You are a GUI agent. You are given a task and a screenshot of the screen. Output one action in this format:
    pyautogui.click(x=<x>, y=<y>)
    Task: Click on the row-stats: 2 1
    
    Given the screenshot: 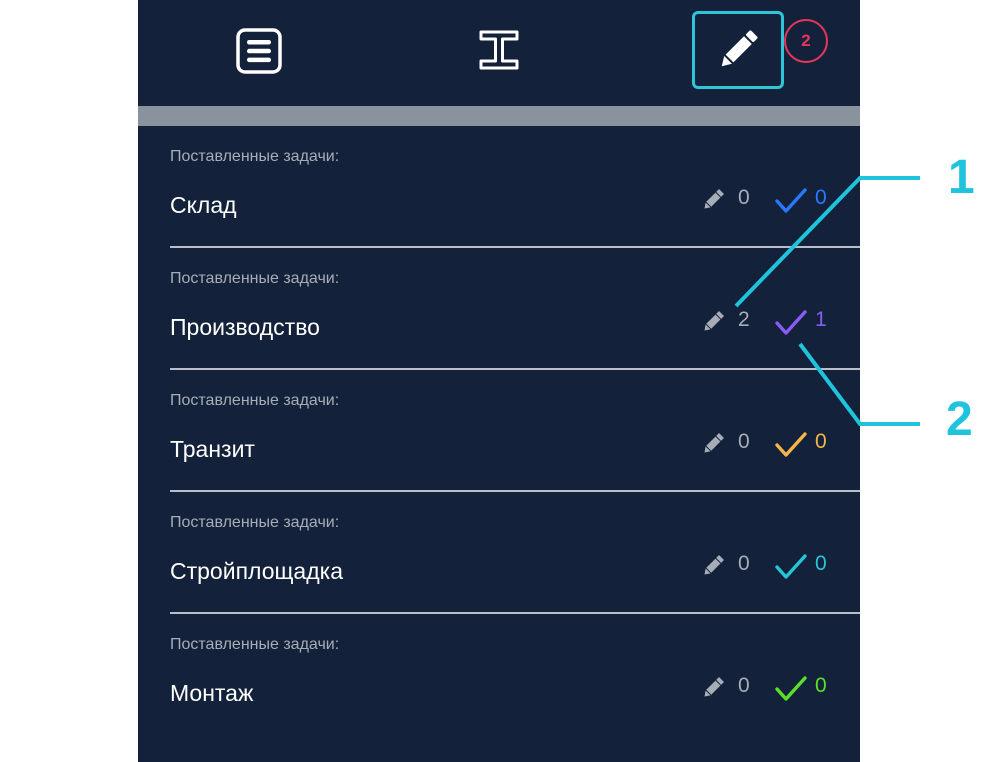 What is the action you would take?
    pyautogui.click(x=778, y=321)
    